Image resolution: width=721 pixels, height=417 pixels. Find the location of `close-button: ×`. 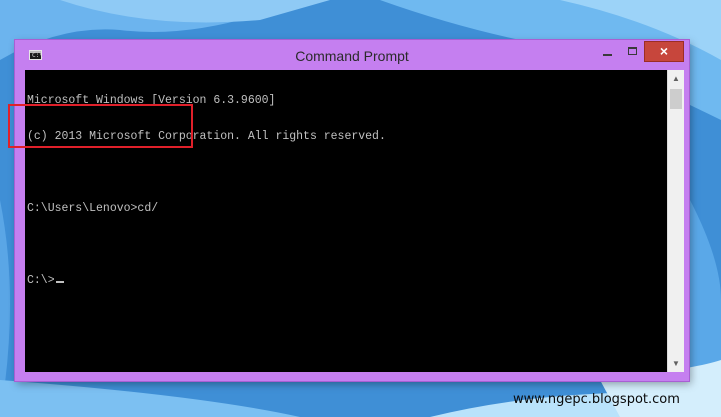

close-button: × is located at coordinates (664, 51).